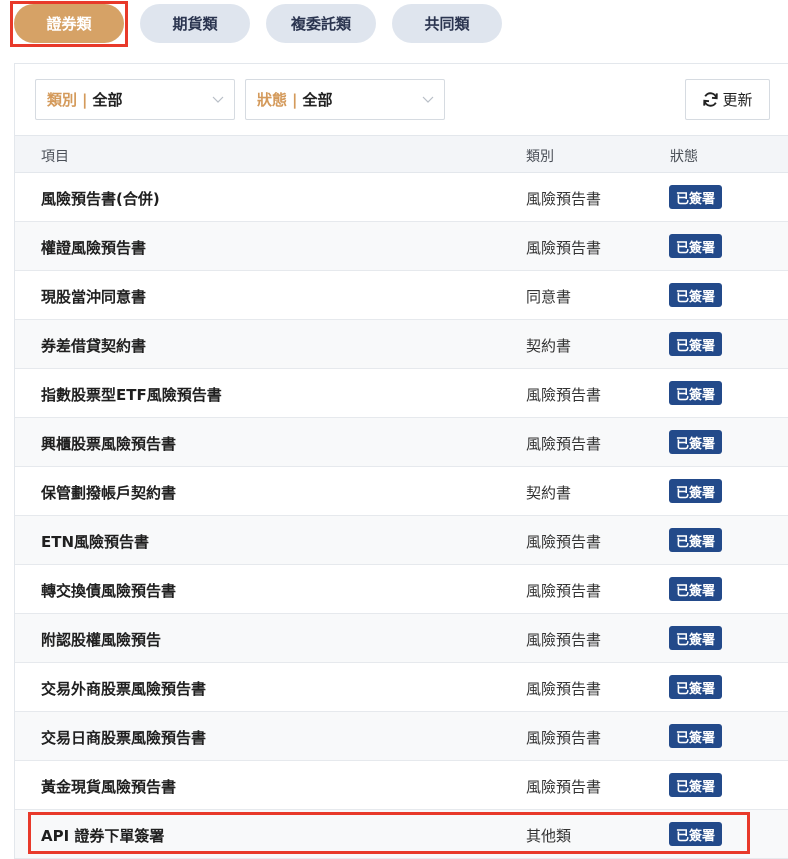 The height and width of the screenshot is (859, 788). Describe the element at coordinates (94, 346) in the screenshot. I see `row-item-name: 券差借貸契約書` at that location.